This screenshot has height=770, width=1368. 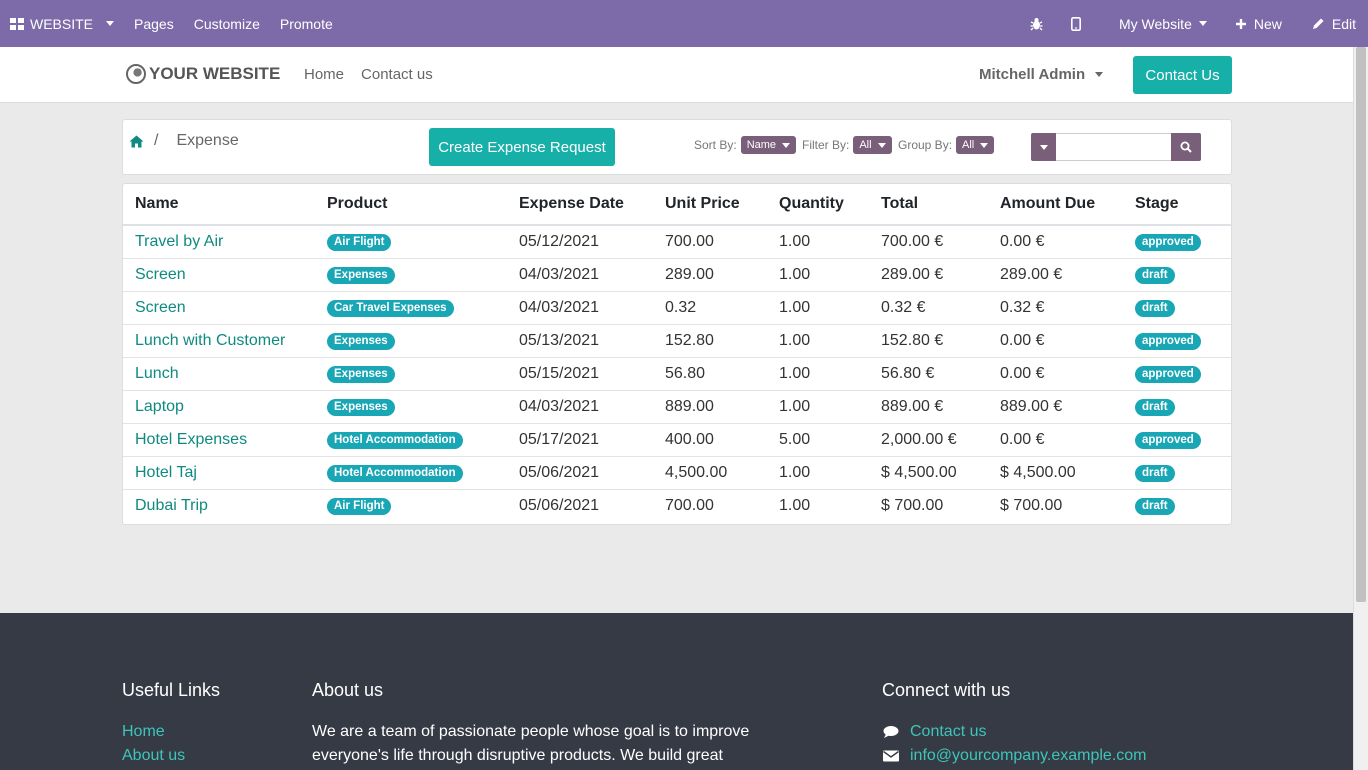 I want to click on filter-value: All, so click(x=865, y=145).